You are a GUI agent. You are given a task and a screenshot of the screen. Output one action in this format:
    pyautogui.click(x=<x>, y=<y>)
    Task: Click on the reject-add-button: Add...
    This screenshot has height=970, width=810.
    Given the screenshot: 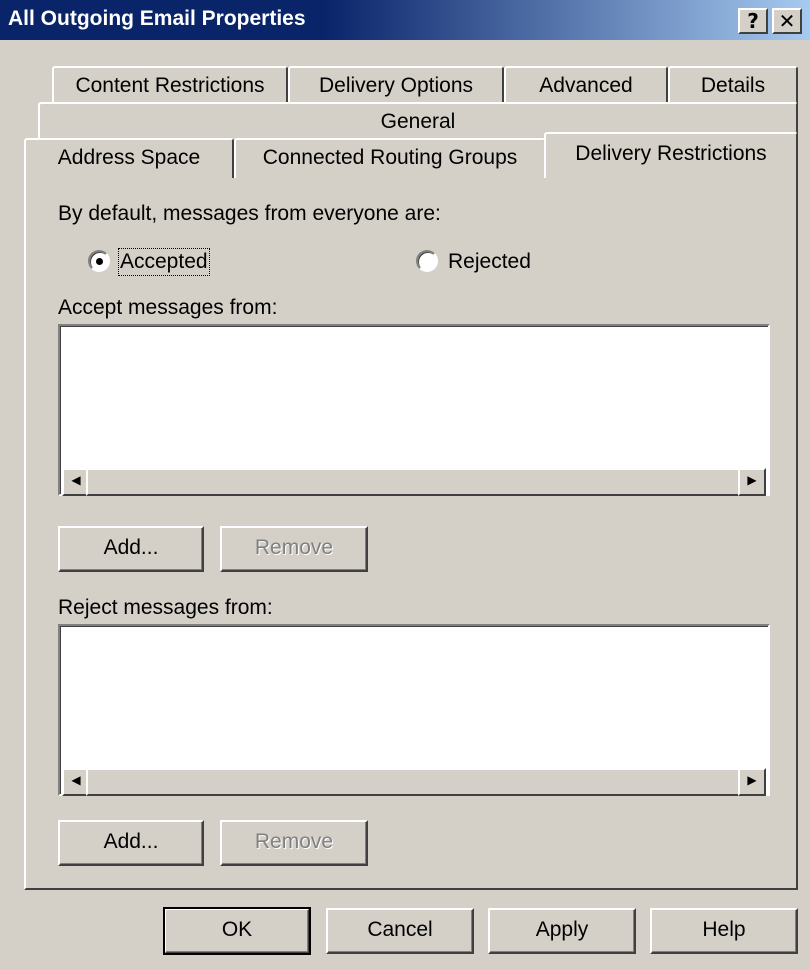 What is the action you would take?
    pyautogui.click(x=131, y=843)
    